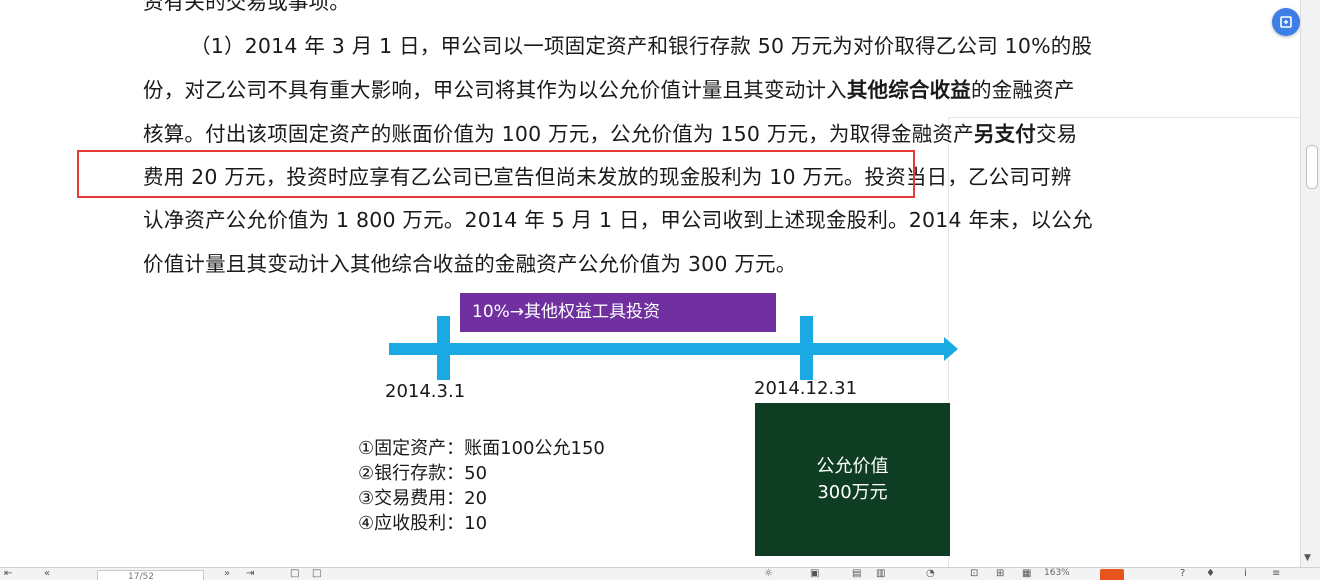 This screenshot has height=580, width=1320. Describe the element at coordinates (316, 574) in the screenshot. I see `double-page-icon: □` at that location.